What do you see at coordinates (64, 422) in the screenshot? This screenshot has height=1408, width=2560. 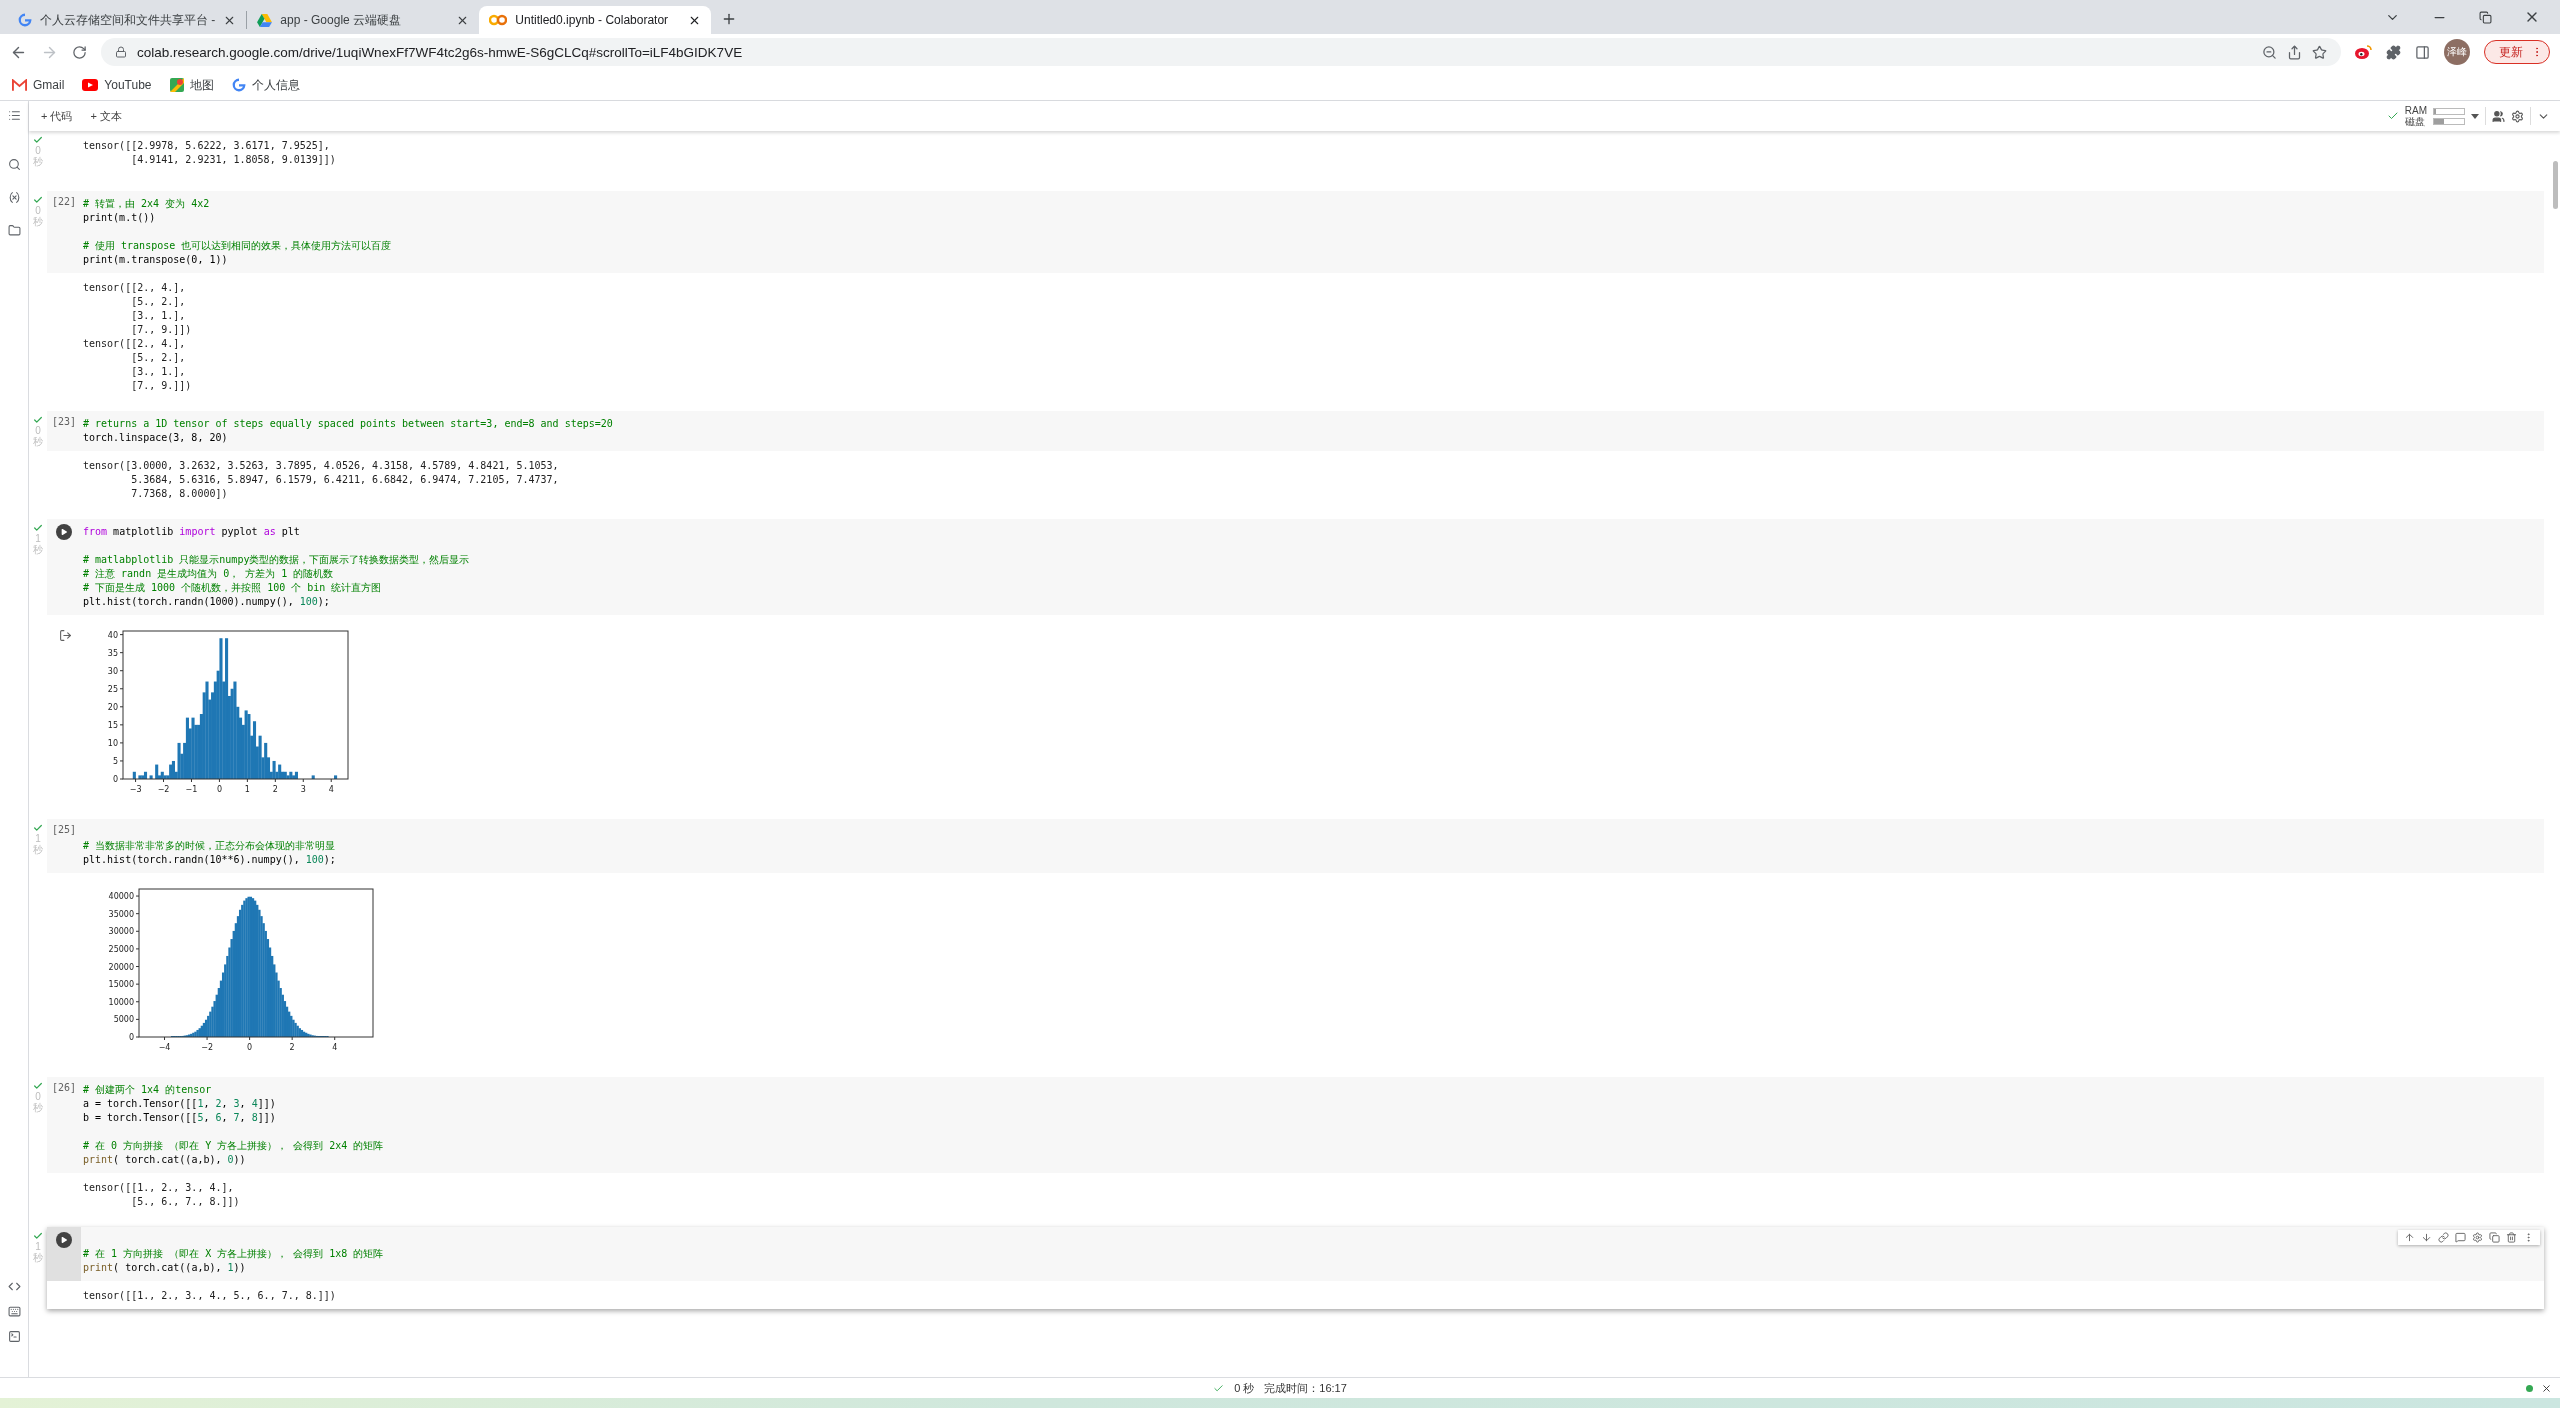 I see `execution-count: [23]` at bounding box center [64, 422].